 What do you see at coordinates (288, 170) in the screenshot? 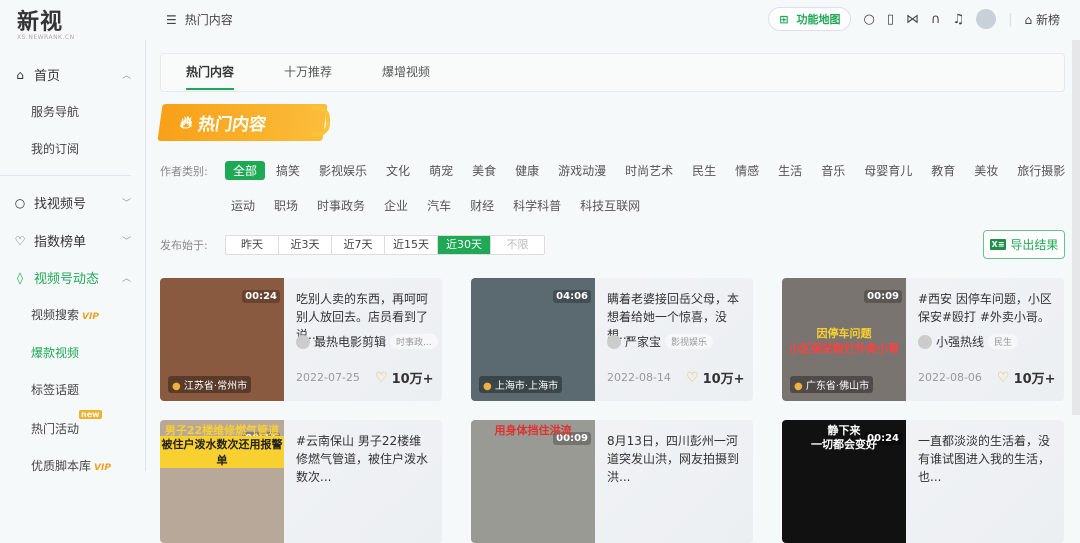
I see `category-option: 搞笑` at bounding box center [288, 170].